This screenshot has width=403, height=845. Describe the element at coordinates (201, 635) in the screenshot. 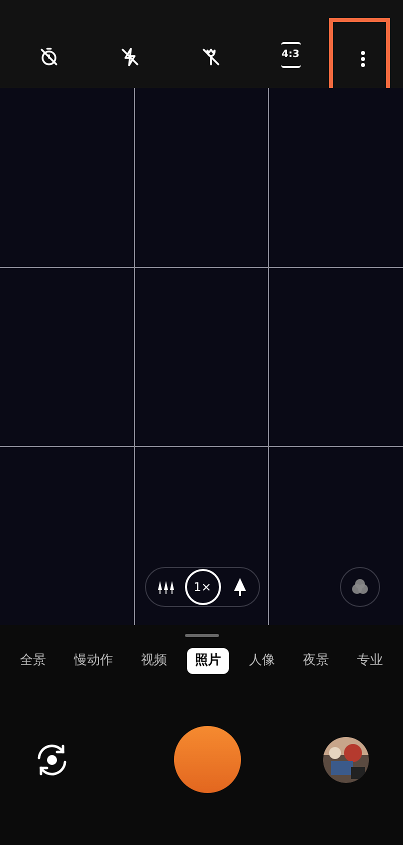

I see `drag-handle` at that location.